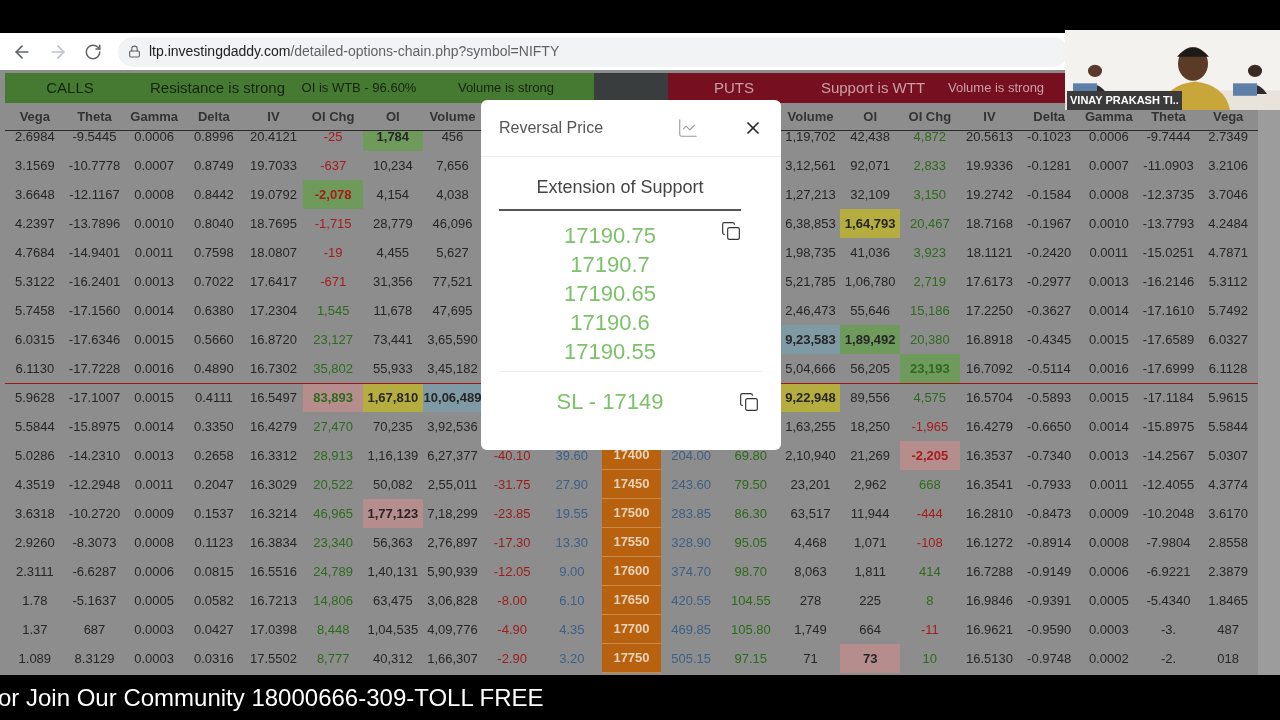  Describe the element at coordinates (1228, 542) in the screenshot. I see `table-cell-text: 2.8558` at that location.